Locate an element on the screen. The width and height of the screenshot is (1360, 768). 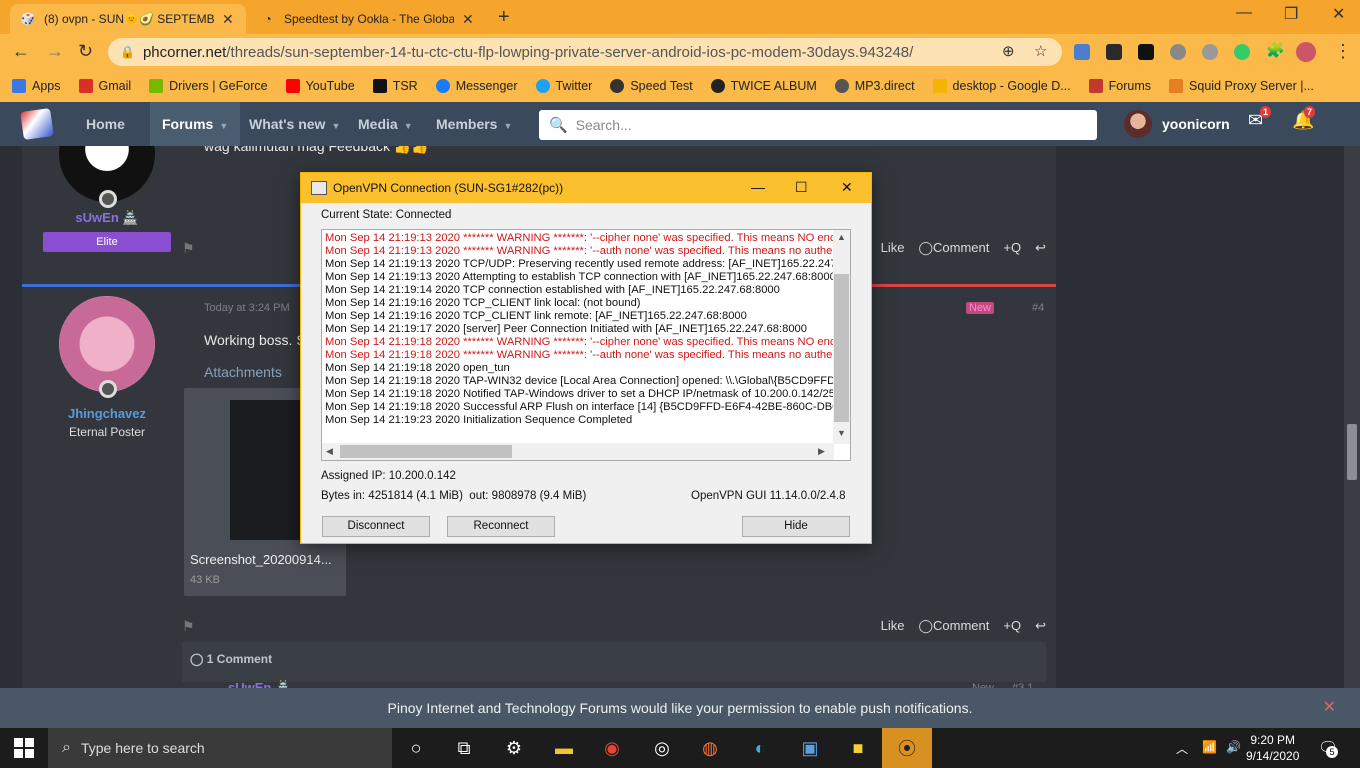
volume-icon: 🔊 is located at coordinates (1233, 747).